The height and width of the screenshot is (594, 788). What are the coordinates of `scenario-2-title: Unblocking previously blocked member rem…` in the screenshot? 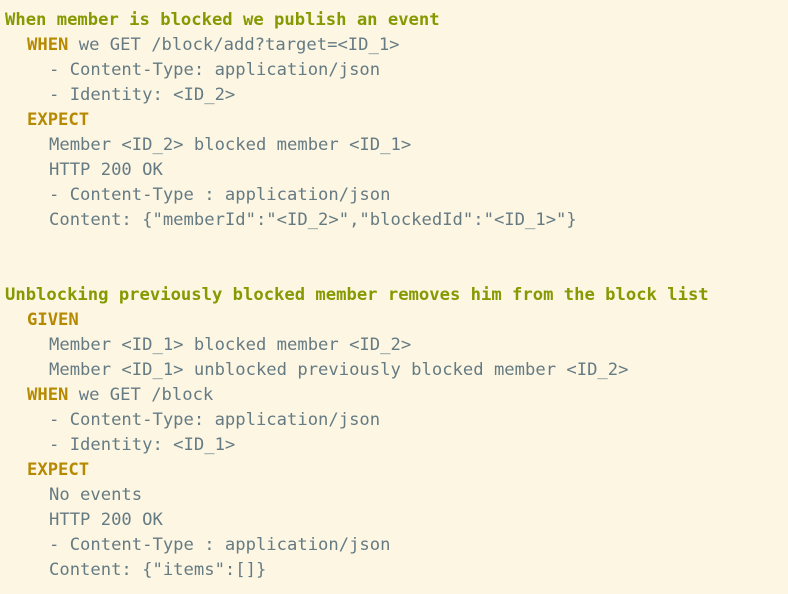 It's located at (357, 295).